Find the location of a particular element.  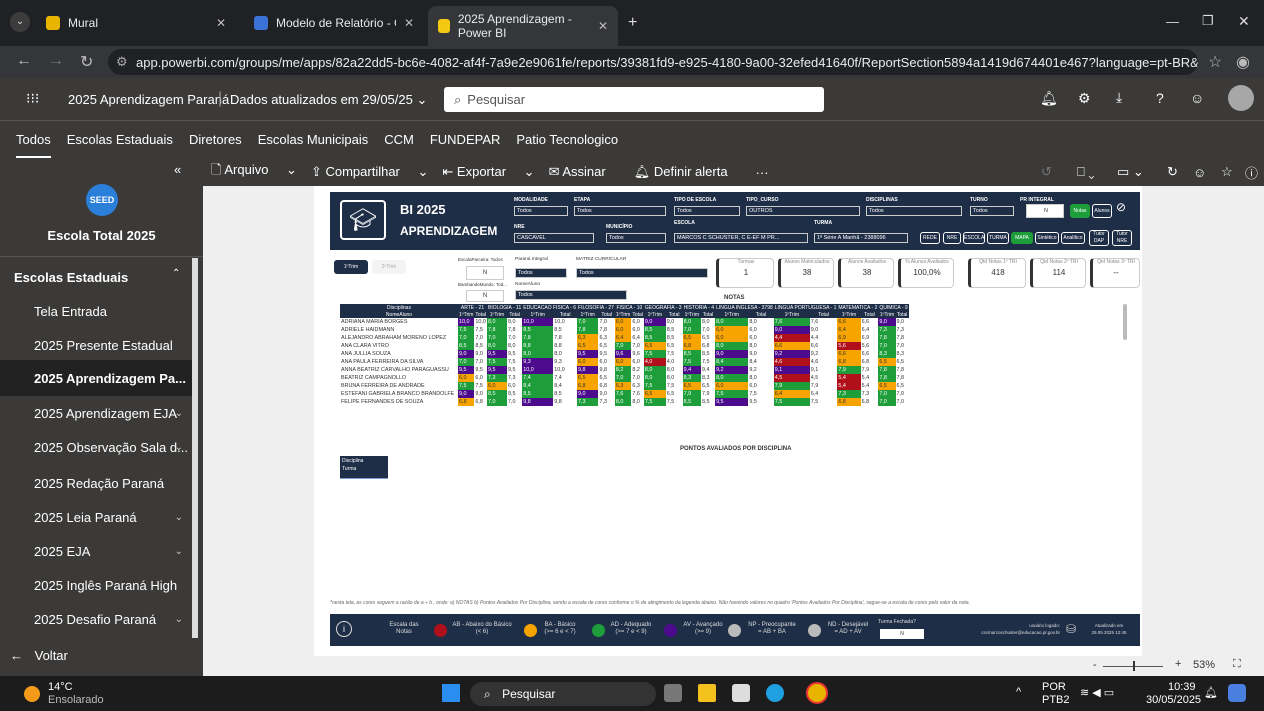

nav-fundepar: FUNDEPAR is located at coordinates (465, 139).